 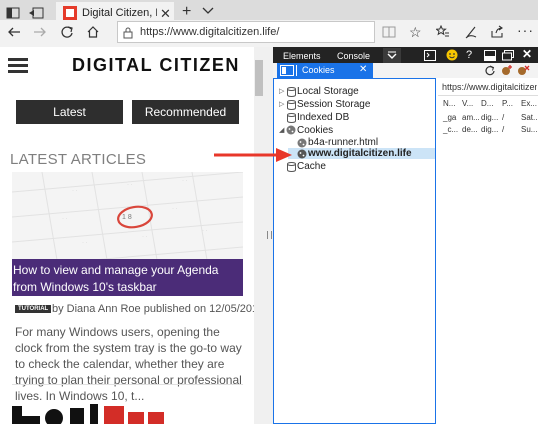 I want to click on more-tools-button, so click(x=392, y=56).